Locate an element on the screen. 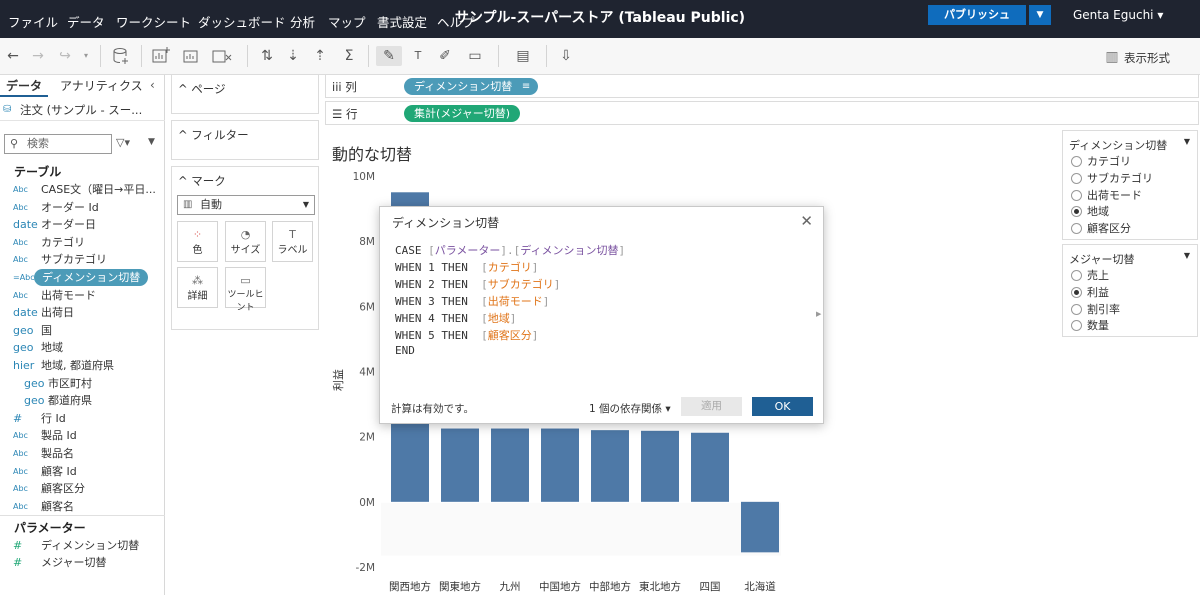 This screenshot has height=595, width=1200. field-item: # 行 Id is located at coordinates (82, 418).